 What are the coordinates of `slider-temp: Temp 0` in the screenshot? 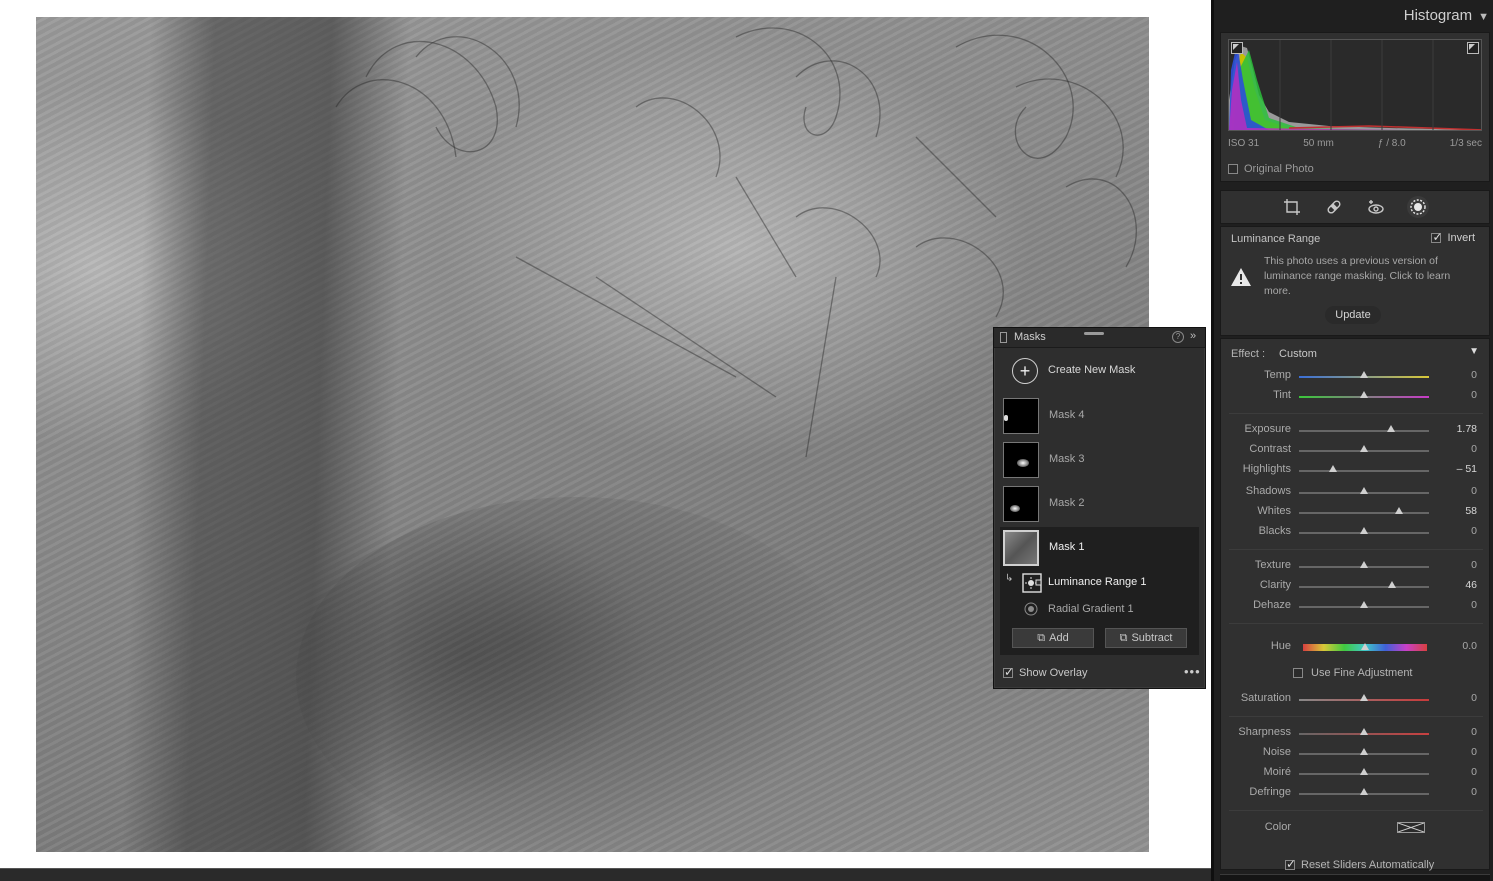 It's located at (1356, 377).